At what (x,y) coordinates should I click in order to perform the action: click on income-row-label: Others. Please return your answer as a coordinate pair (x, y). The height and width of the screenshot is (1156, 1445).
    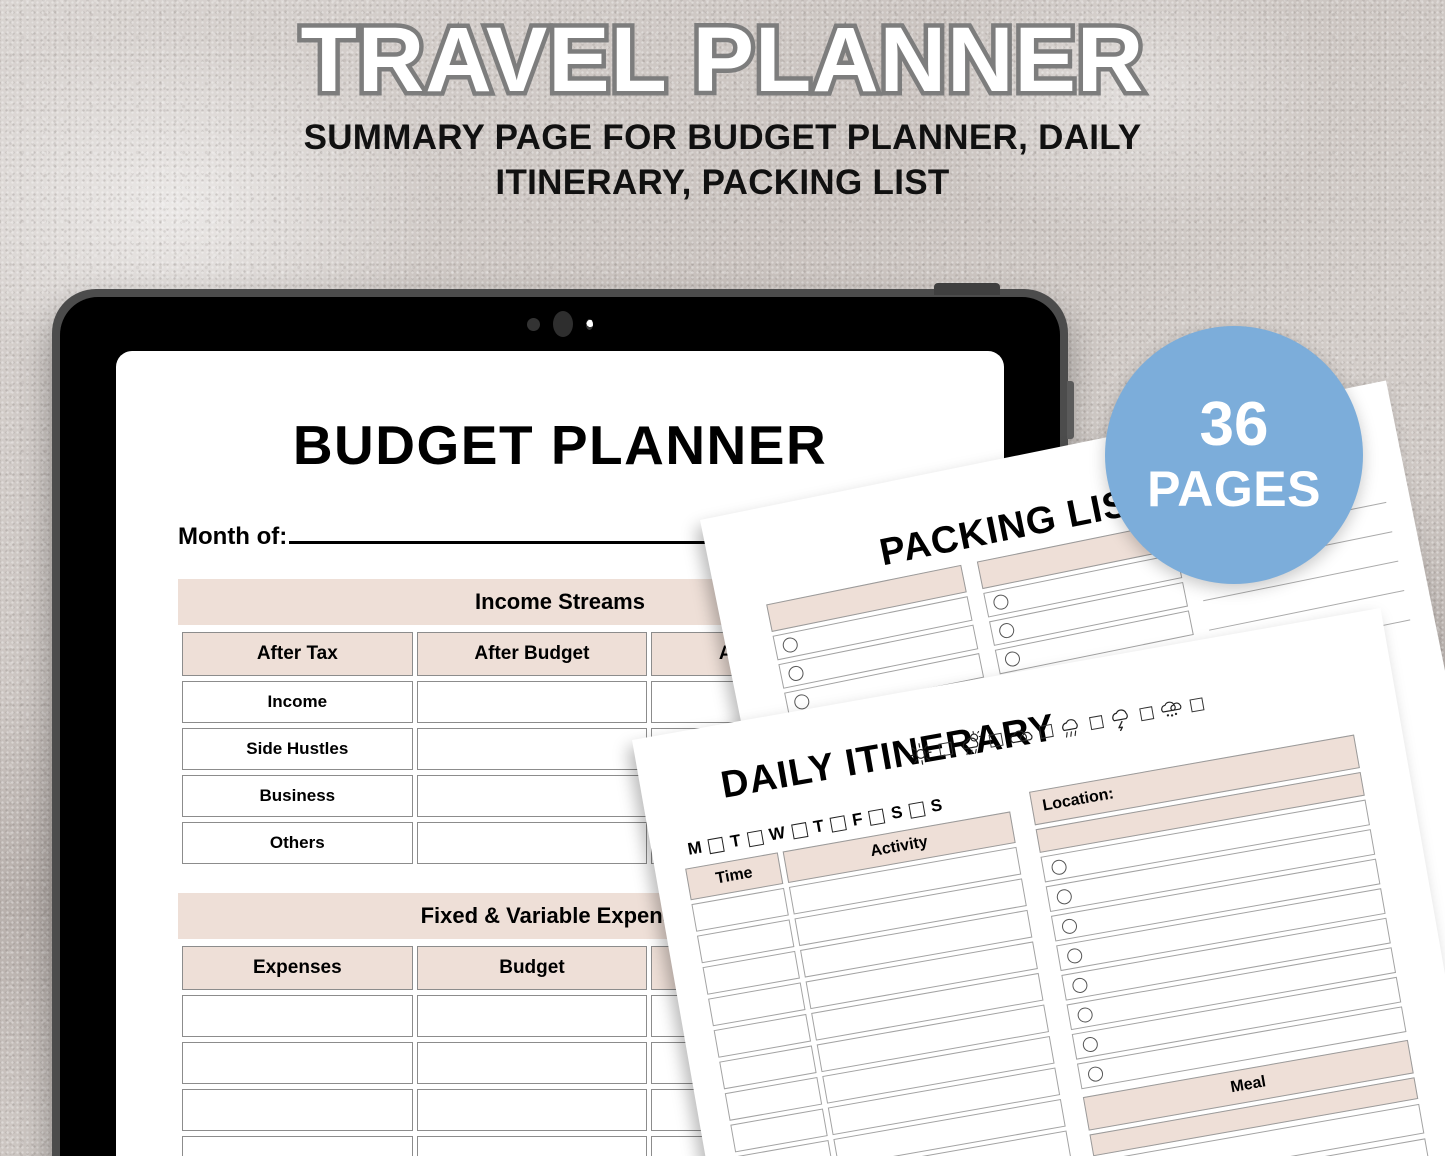
    Looking at the image, I should click on (297, 843).